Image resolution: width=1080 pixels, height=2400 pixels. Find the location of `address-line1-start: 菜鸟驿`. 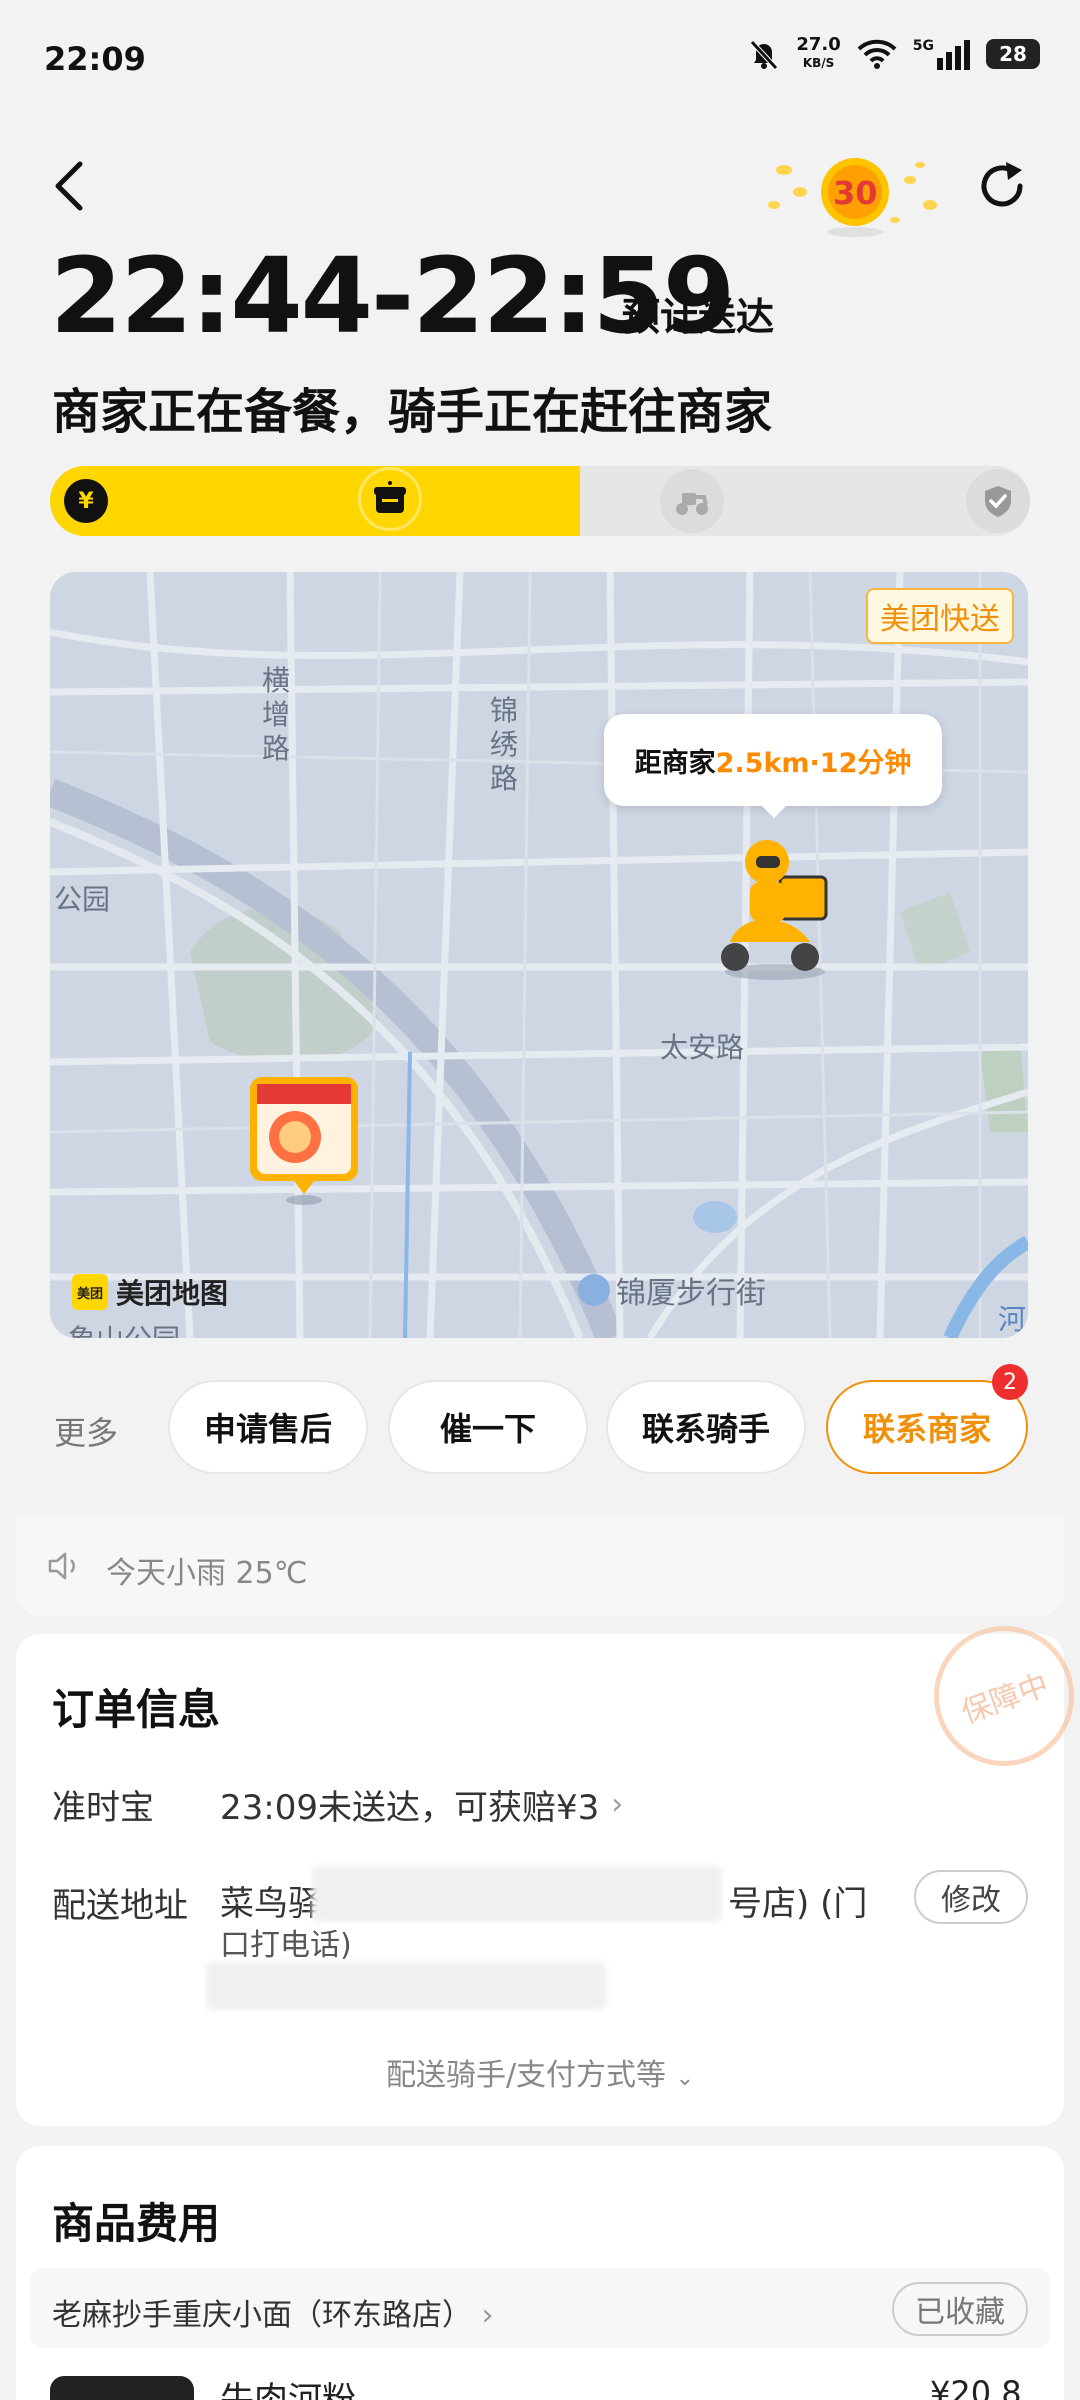

address-line1-start: 菜鸟驿 is located at coordinates (271, 1904).